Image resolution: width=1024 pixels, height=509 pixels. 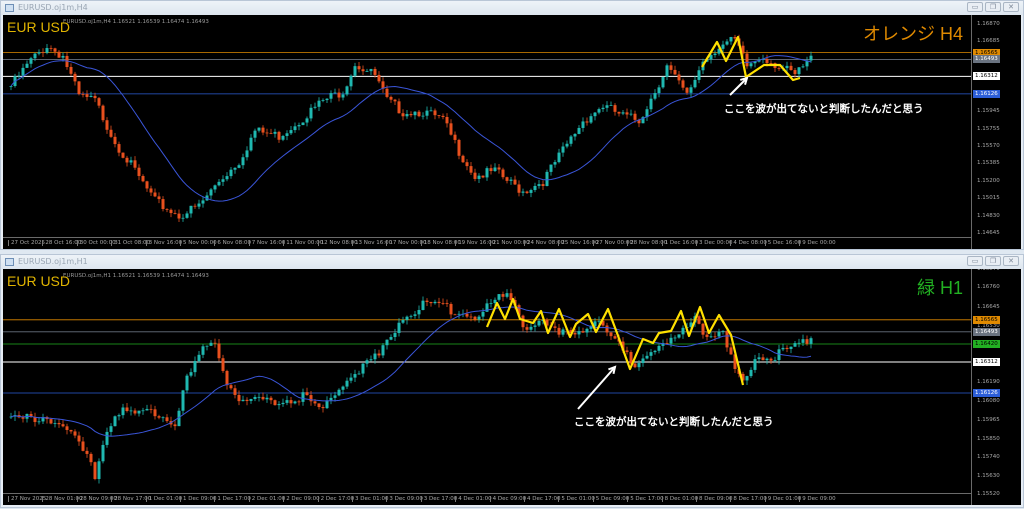 What do you see at coordinates (817, 243) in the screenshot?
I see `date-tick-label: 9 Dec 00:00` at bounding box center [817, 243].